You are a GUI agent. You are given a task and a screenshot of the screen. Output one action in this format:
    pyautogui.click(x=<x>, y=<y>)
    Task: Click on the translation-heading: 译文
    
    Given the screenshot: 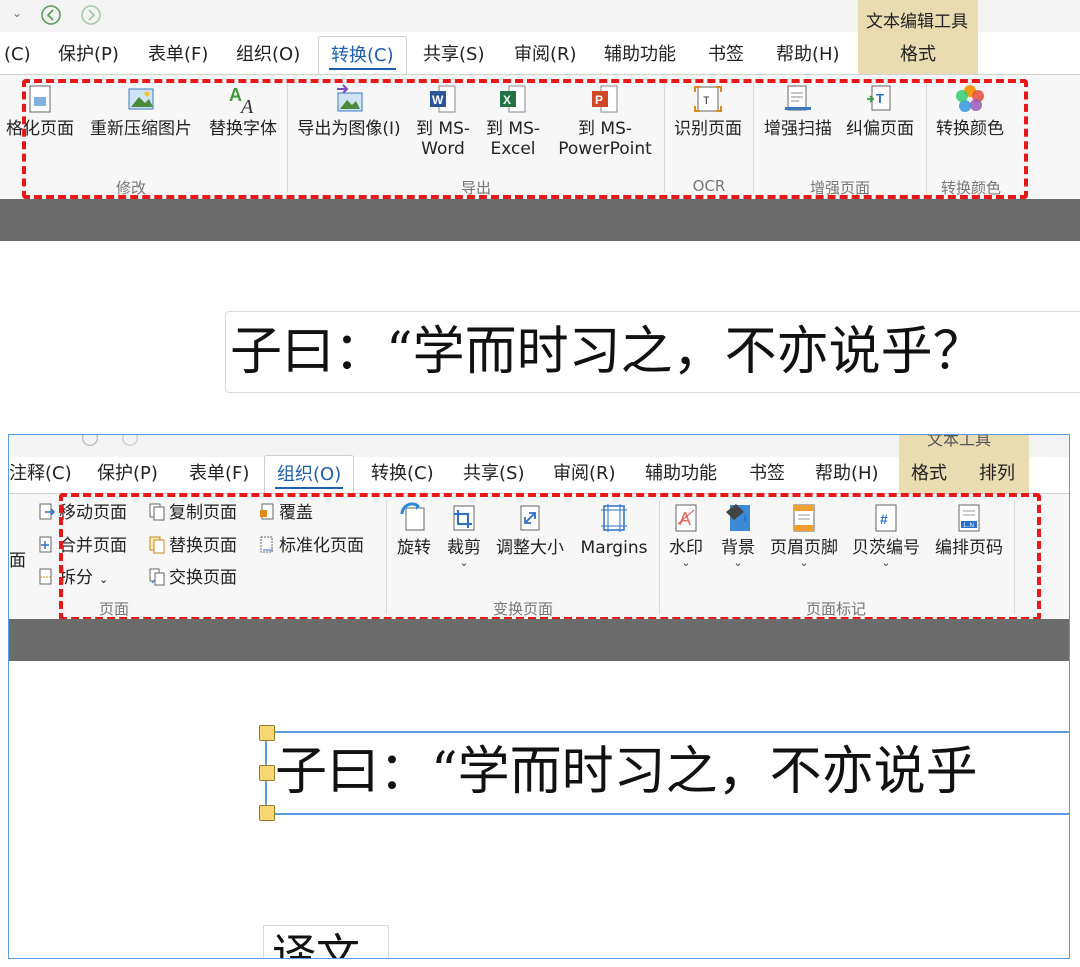 What is the action you would take?
    pyautogui.click(x=316, y=944)
    